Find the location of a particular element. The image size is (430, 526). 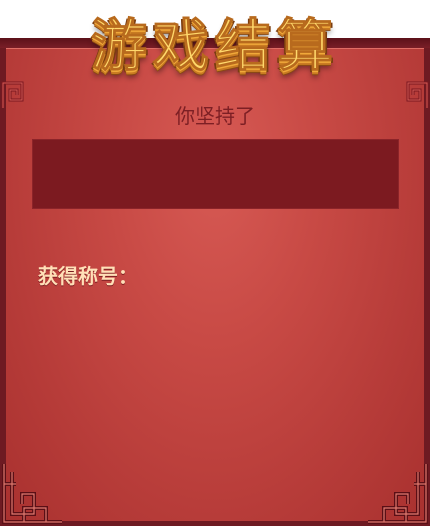

honor-title-label: 获得称号： is located at coordinates (88, 274).